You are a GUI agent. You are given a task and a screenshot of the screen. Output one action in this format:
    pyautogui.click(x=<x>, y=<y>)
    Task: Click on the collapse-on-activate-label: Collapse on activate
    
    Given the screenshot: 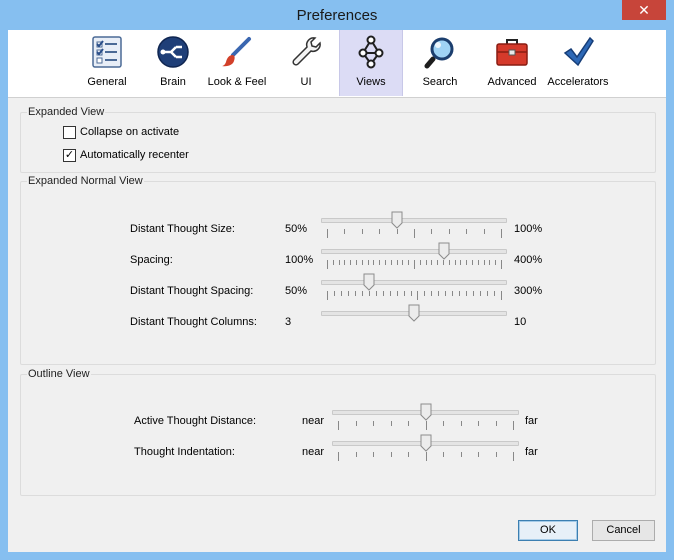 What is the action you would take?
    pyautogui.click(x=130, y=132)
    